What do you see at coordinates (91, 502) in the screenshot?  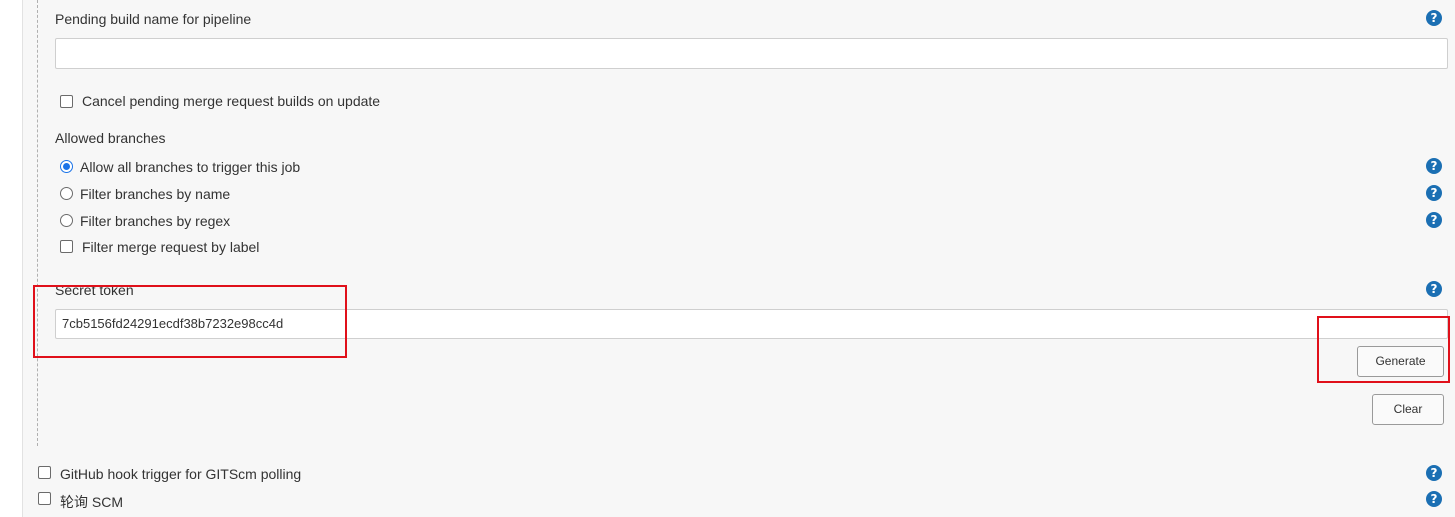 I see `poll-scm-label: 轮询 SCM` at bounding box center [91, 502].